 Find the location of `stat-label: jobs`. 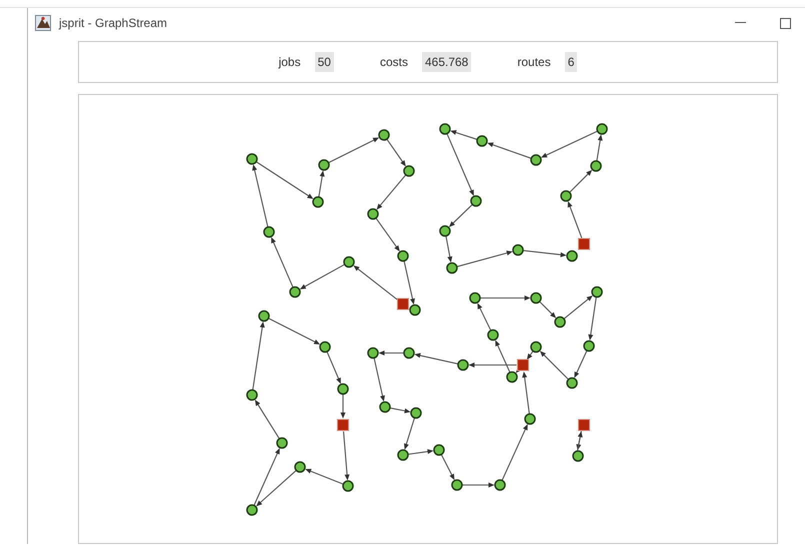

stat-label: jobs is located at coordinates (289, 62).